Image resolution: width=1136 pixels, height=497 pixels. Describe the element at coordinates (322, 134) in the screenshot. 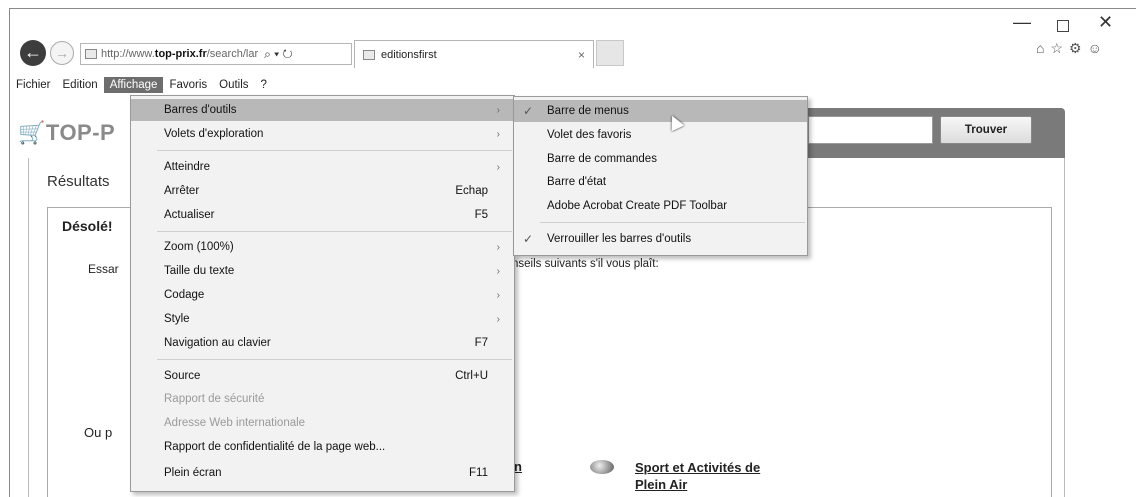

I see `menu-item-volets: Volets d'exploration ›` at that location.